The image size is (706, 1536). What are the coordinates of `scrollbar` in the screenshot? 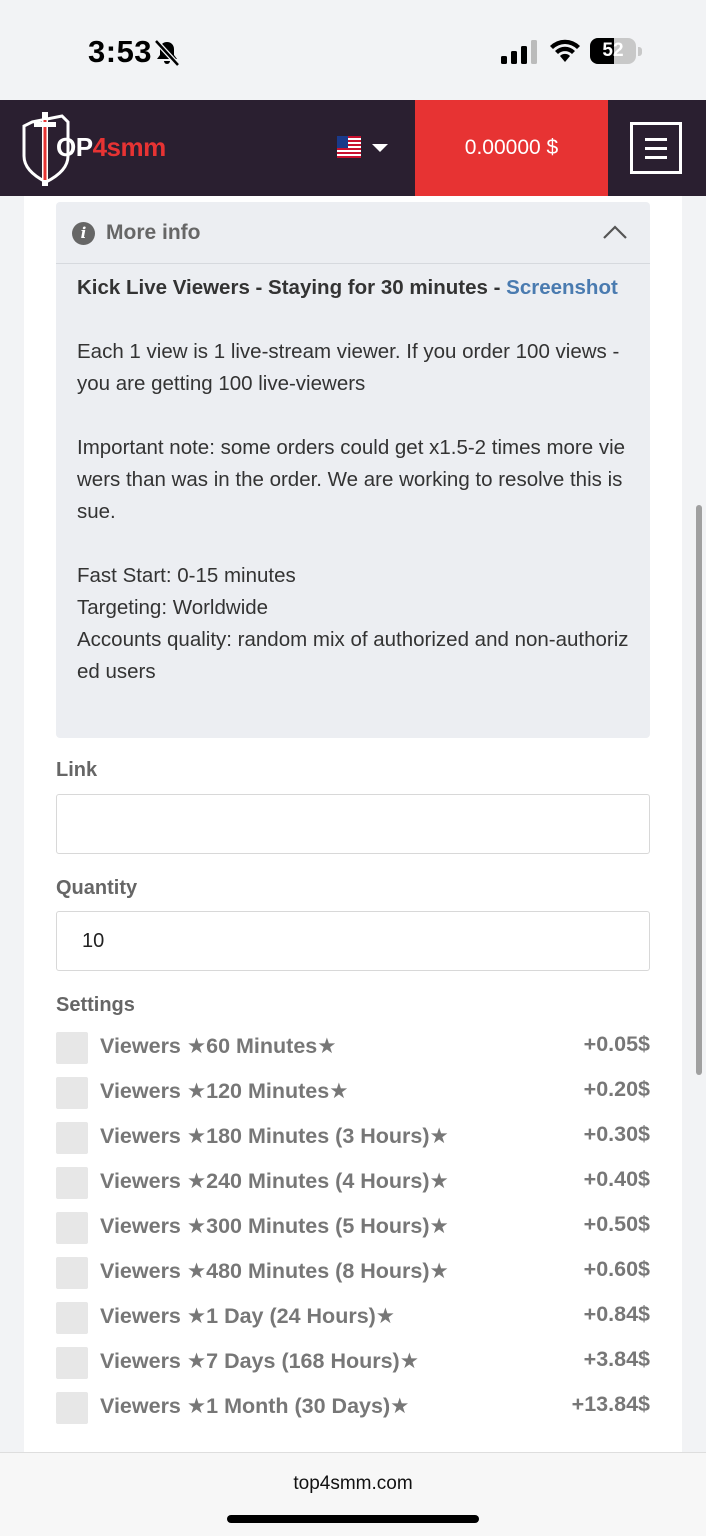 It's located at (699, 790).